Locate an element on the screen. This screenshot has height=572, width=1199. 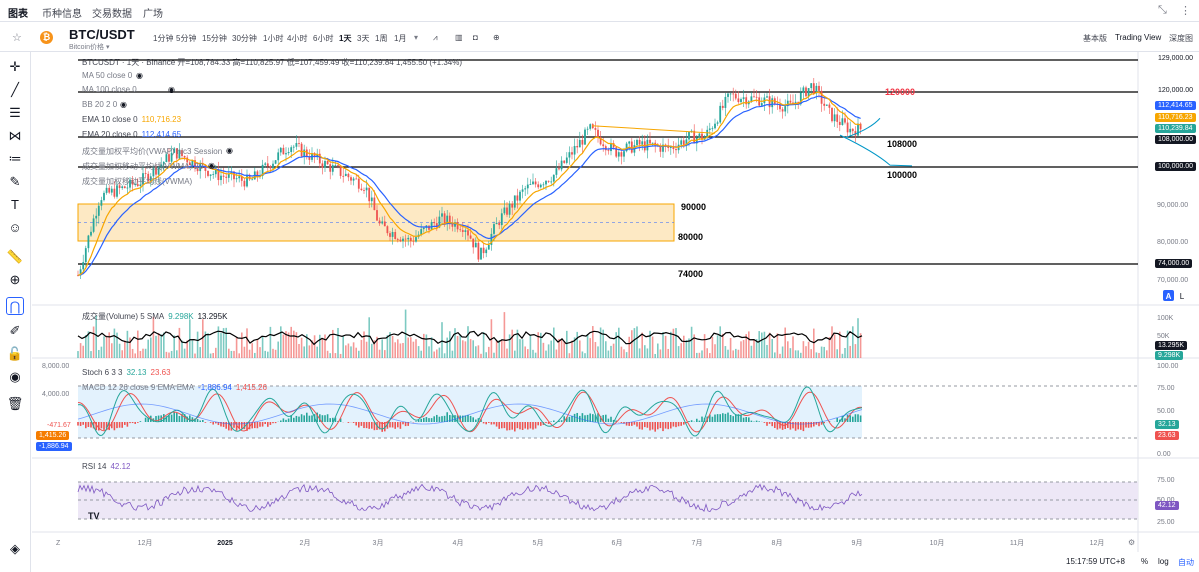
vwma-legend: 成交量加权移动平均线(VWMA) is located at coordinates (139, 181).